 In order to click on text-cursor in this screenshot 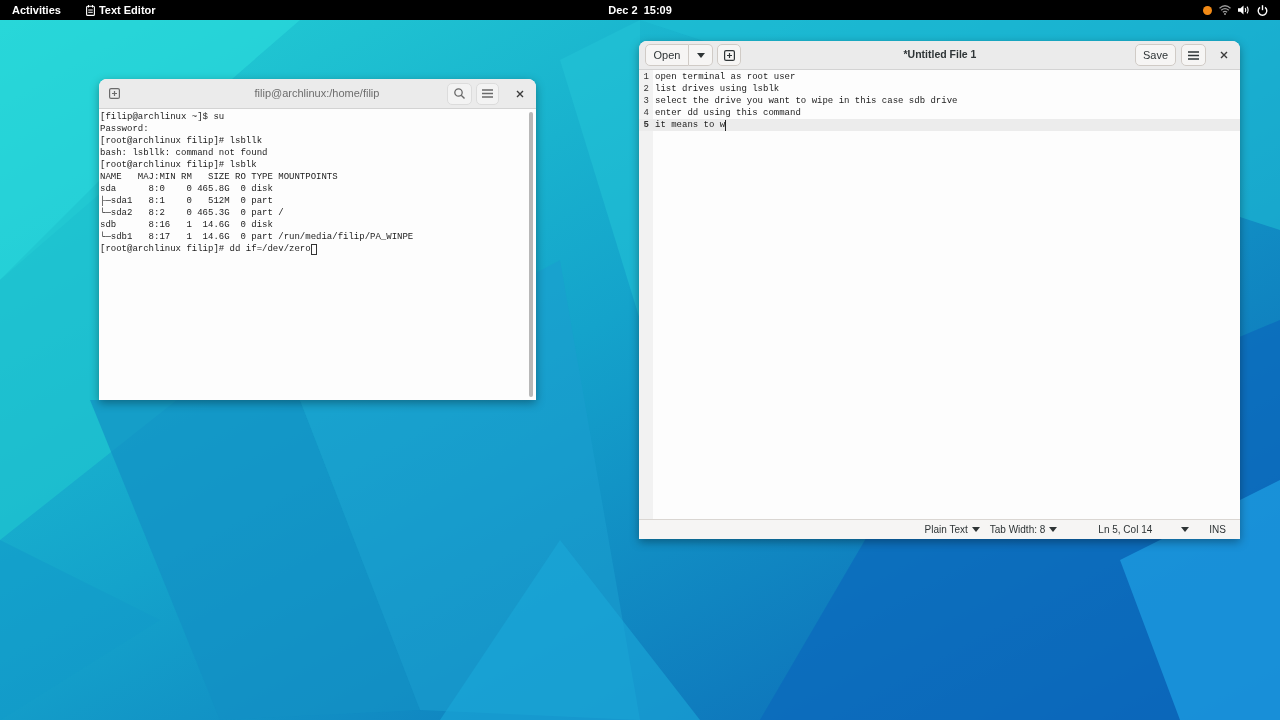, I will do `click(726, 125)`.